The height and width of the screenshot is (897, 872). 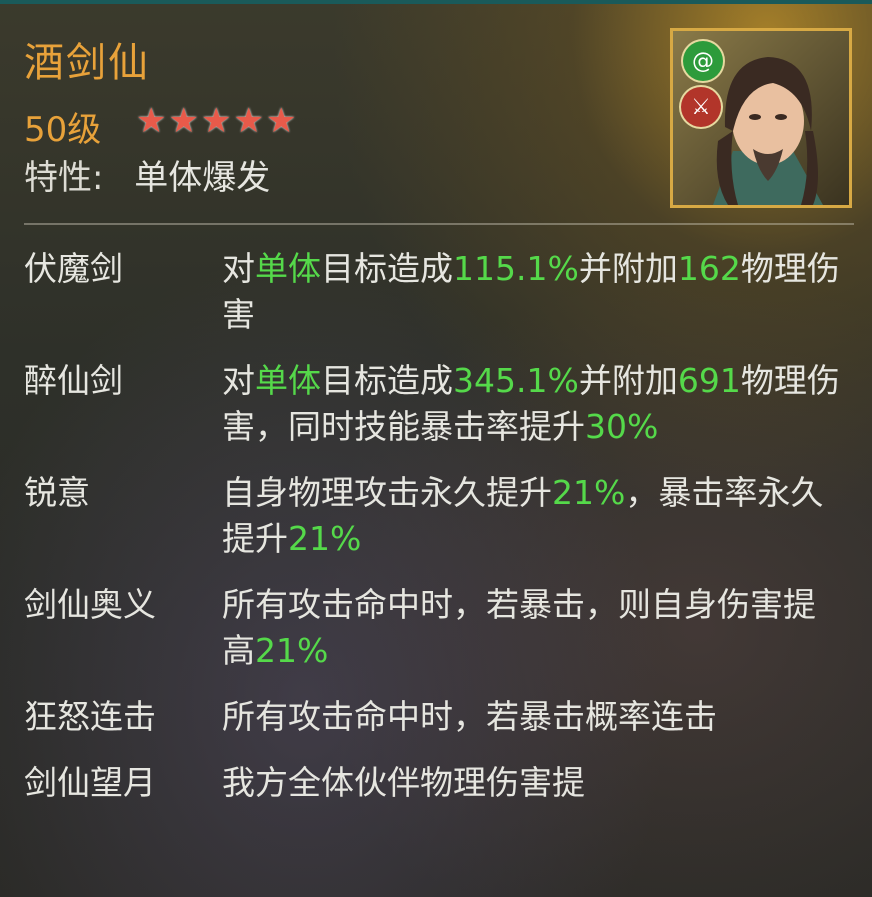 I want to click on skill-row: 锐意 自身物理攻击永久提升21%，暴击率永久提升21%, so click(x=439, y=516).